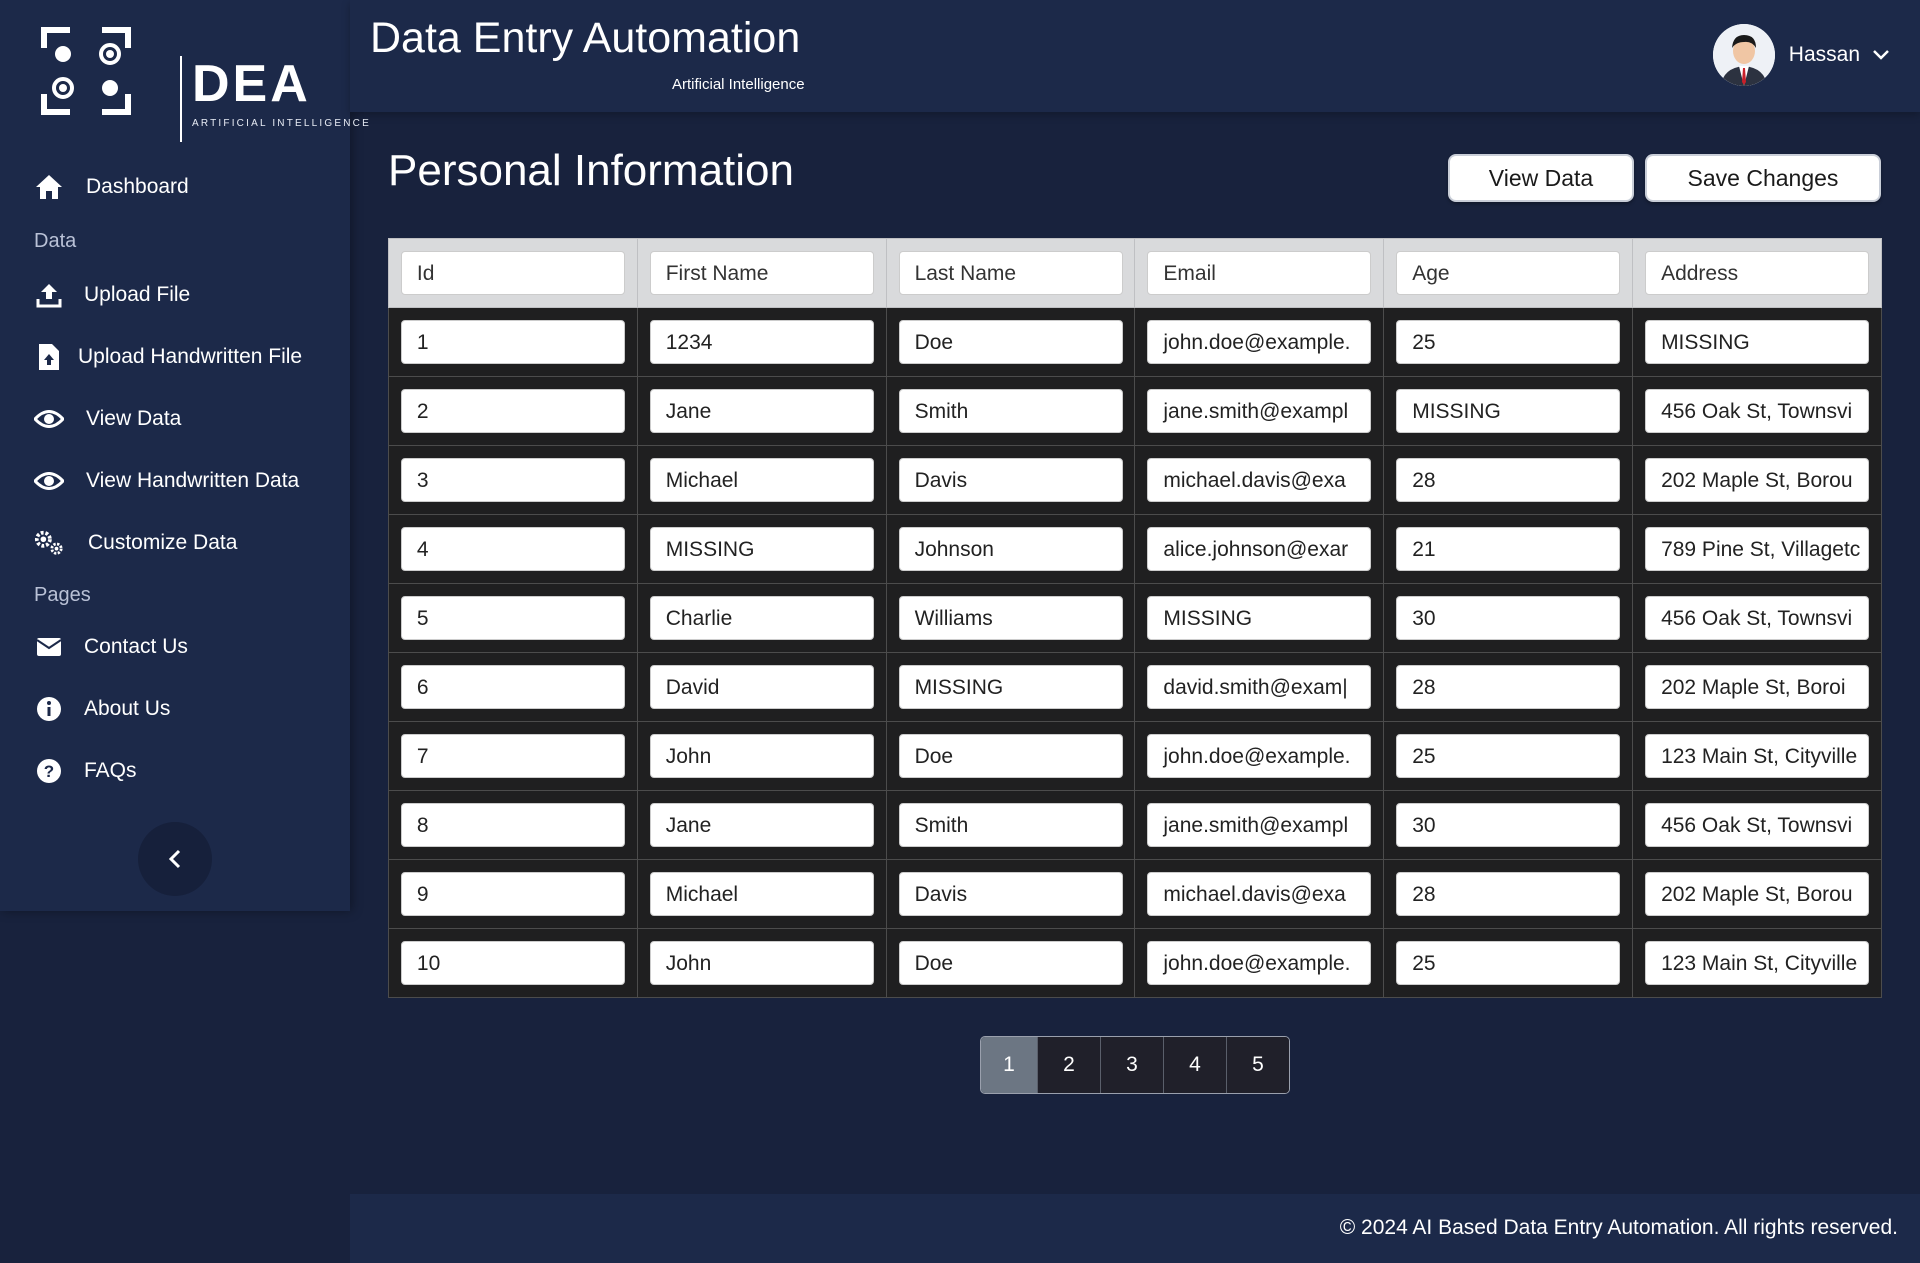 The image size is (1920, 1263). I want to click on first-name-field: MISSING, so click(761, 549).